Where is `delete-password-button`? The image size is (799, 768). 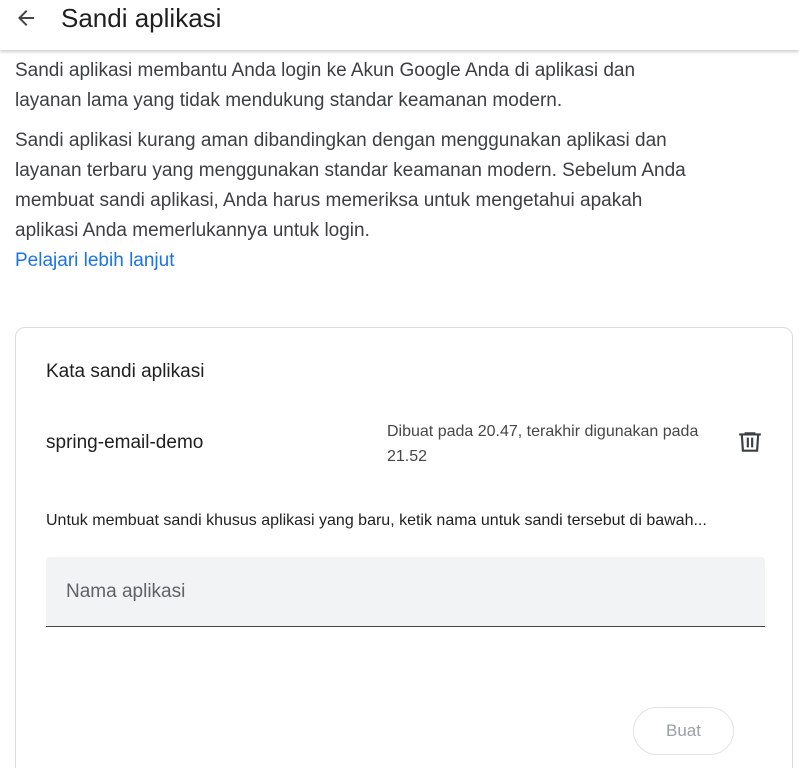
delete-password-button is located at coordinates (750, 442).